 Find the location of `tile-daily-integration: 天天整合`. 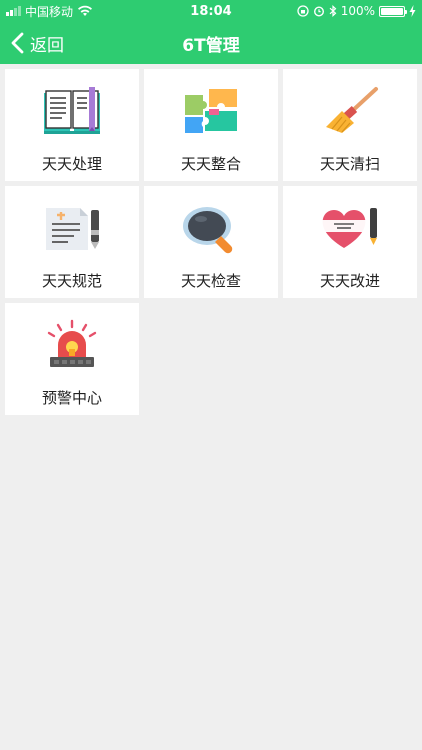

tile-daily-integration: 天天整合 is located at coordinates (211, 125).